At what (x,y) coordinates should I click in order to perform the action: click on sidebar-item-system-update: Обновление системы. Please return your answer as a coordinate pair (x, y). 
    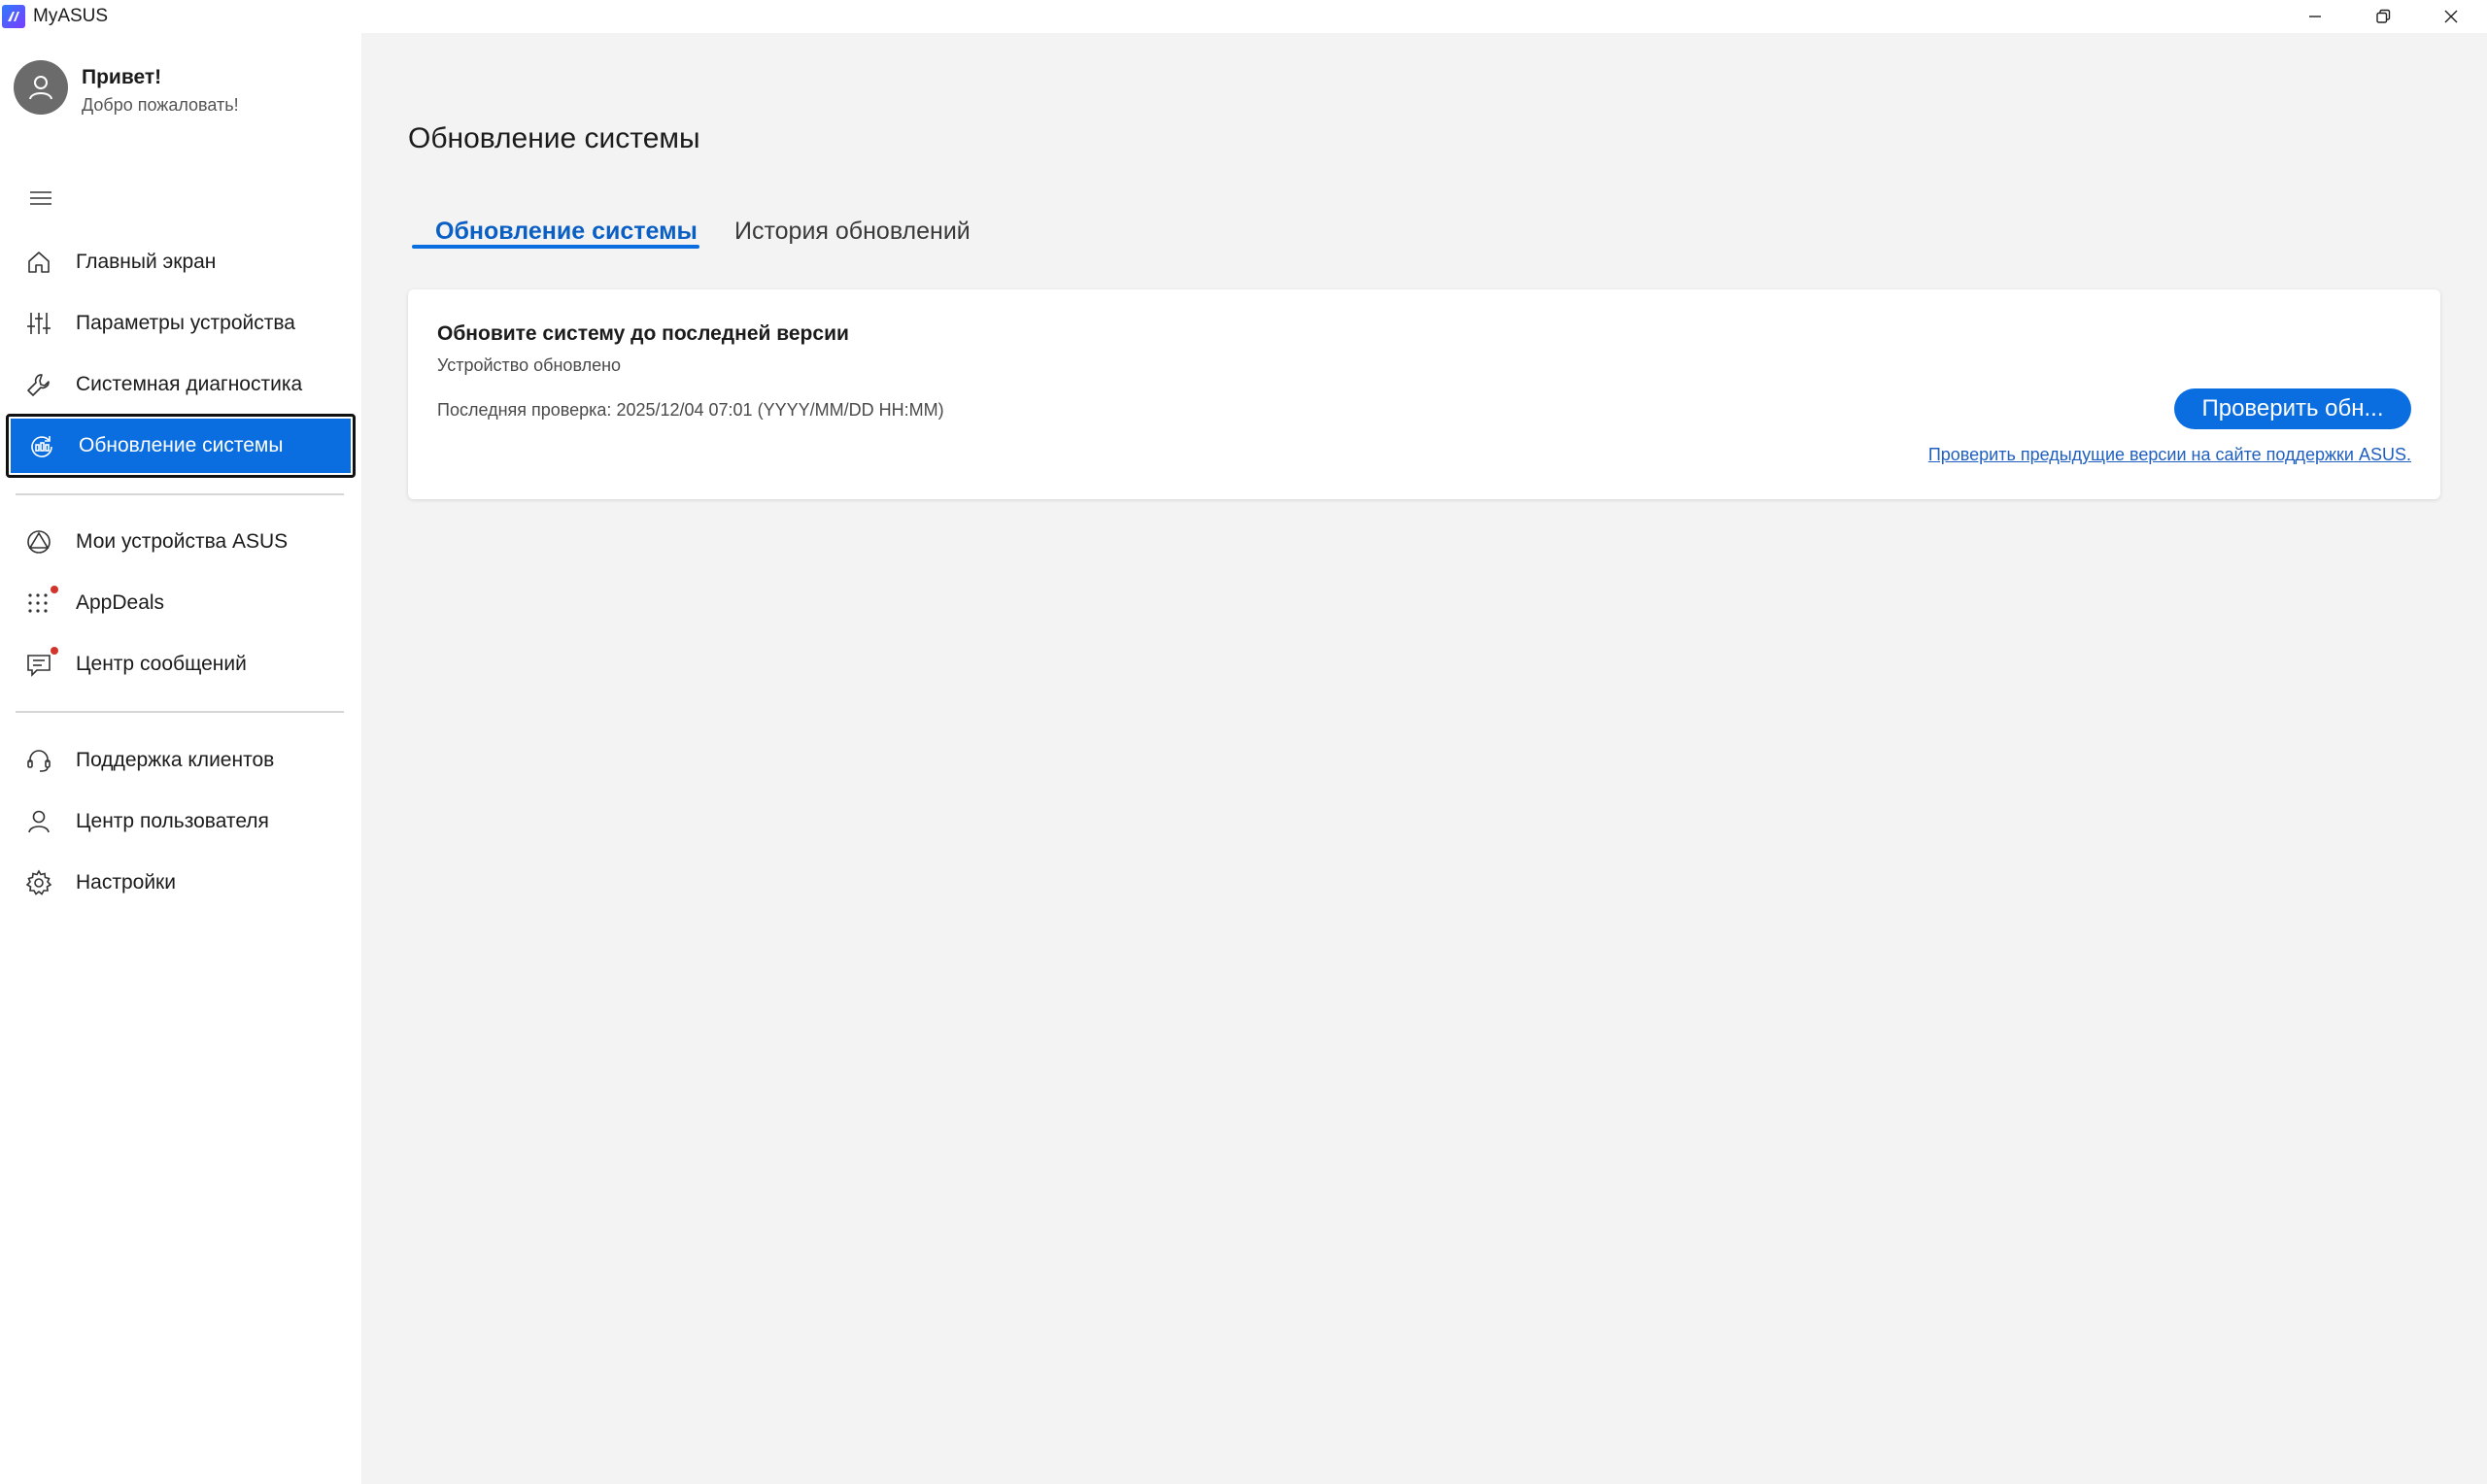
    Looking at the image, I should click on (181, 446).